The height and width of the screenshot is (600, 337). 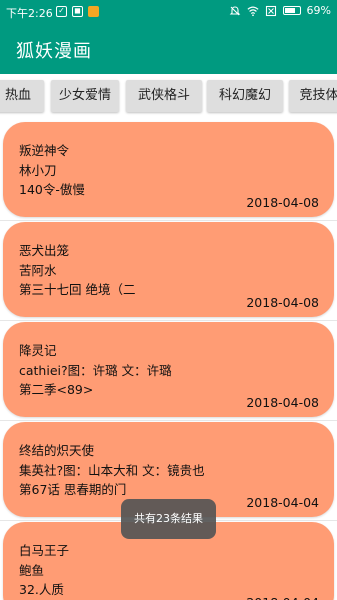 What do you see at coordinates (44, 150) in the screenshot?
I see `comic-title: 叛逆神令` at bounding box center [44, 150].